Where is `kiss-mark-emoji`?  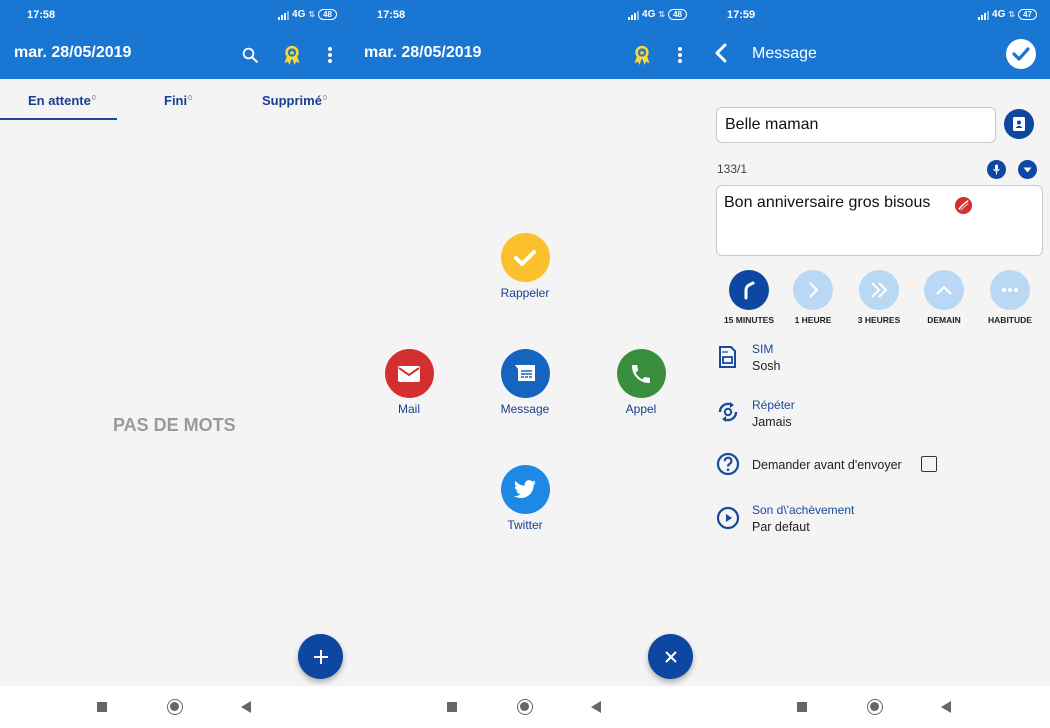
kiss-mark-emoji is located at coordinates (963, 208).